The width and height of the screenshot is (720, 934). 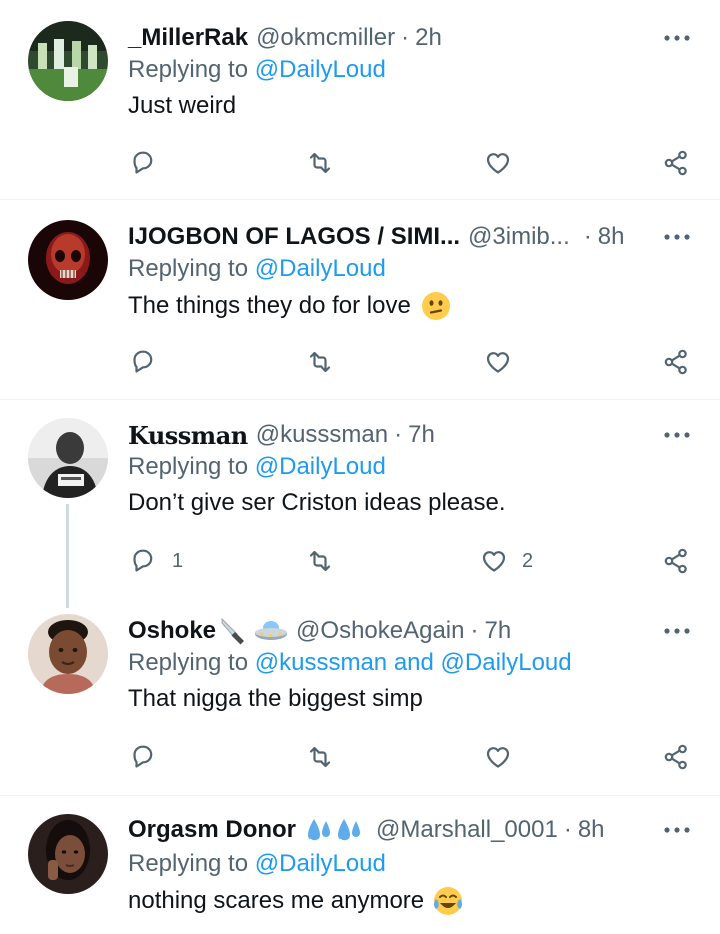 I want to click on action-bar: 1 2, so click(x=410, y=561).